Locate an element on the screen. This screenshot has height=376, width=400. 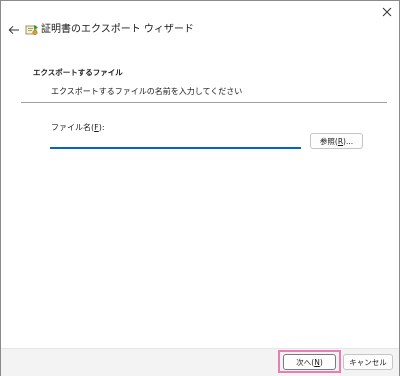
section-heading: エクスポートするファイル is located at coordinates (78, 72).